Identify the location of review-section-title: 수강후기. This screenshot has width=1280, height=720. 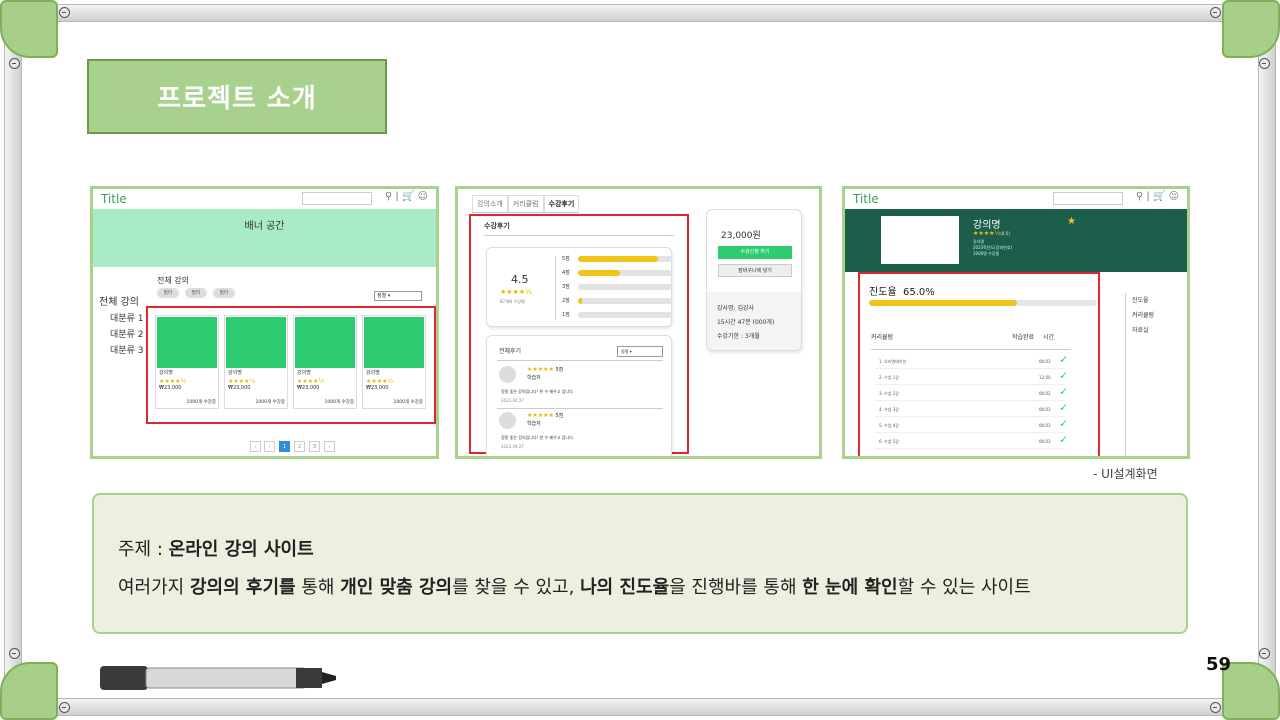
(497, 226).